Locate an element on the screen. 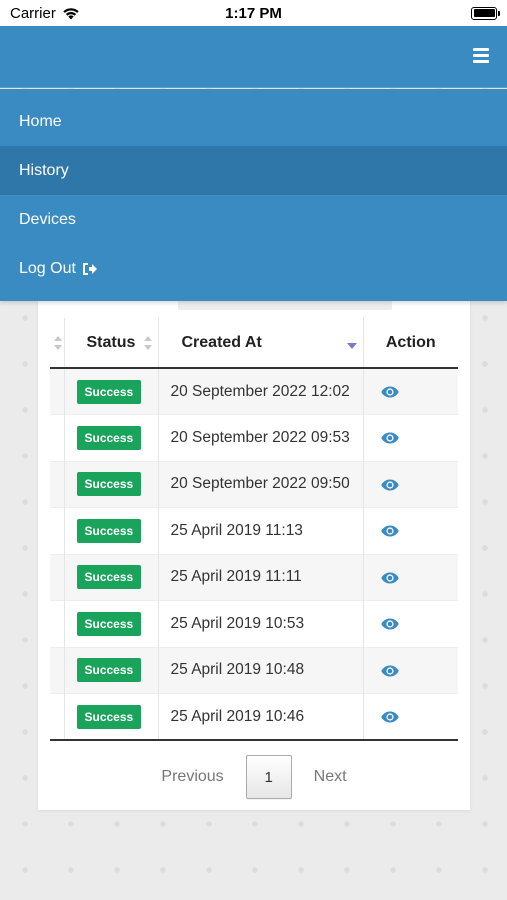  cell-created-at: 20 September 2022 09:53 is located at coordinates (261, 437).